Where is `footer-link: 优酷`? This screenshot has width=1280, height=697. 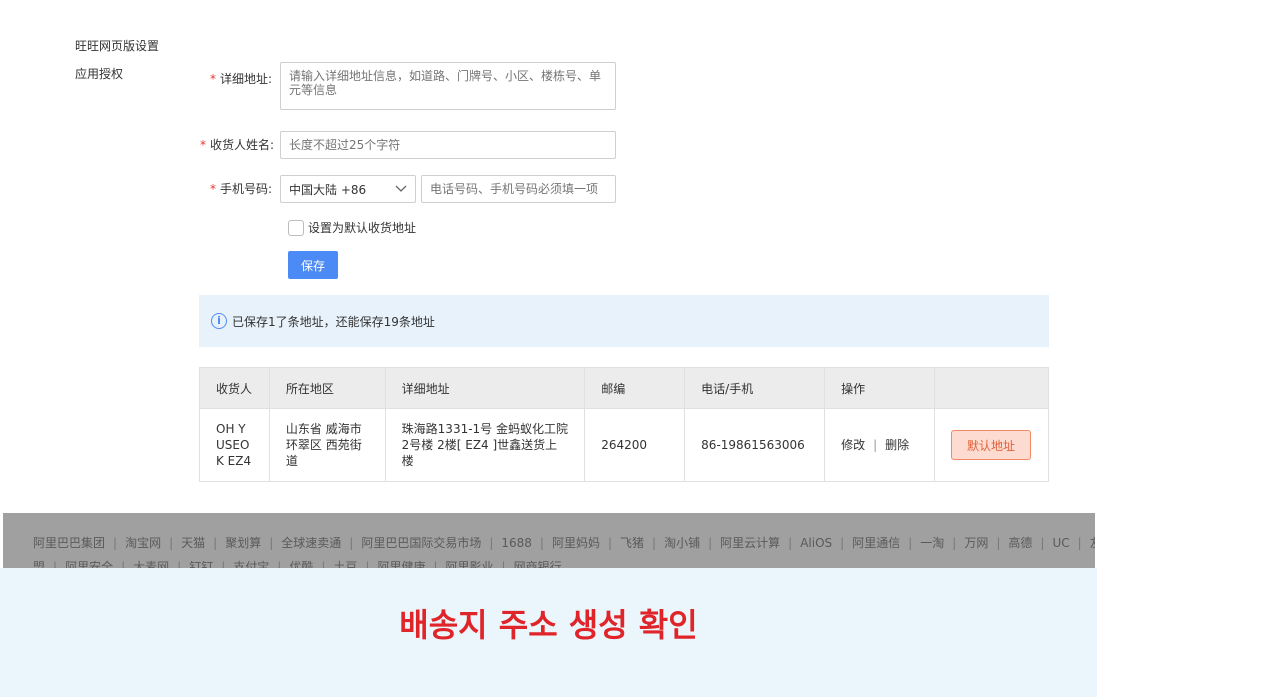 footer-link: 优酷 is located at coordinates (301, 564).